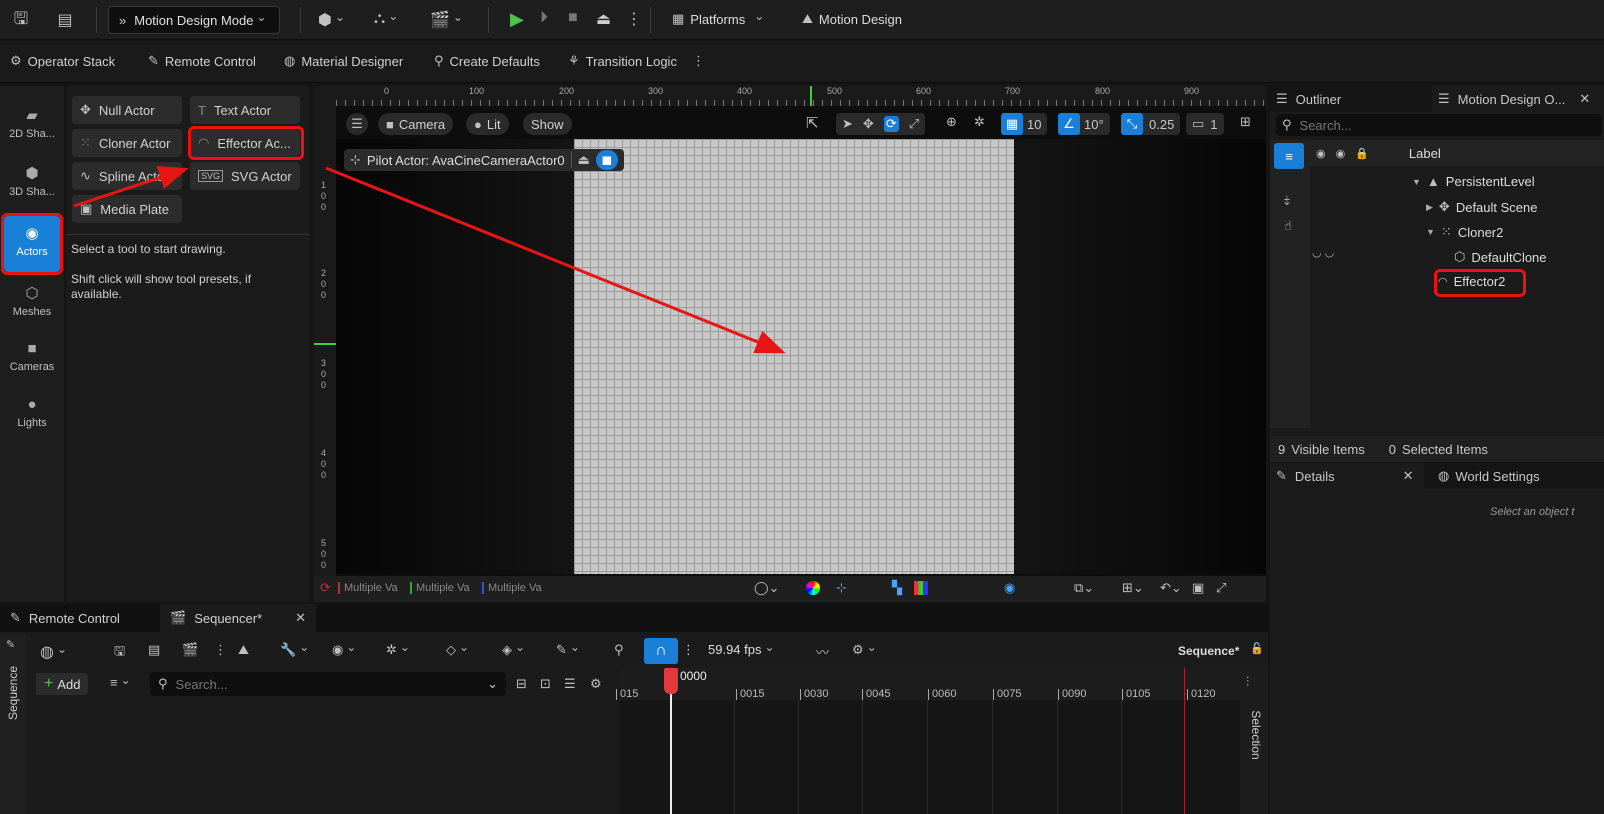 This screenshot has width=1604, height=814. What do you see at coordinates (1457, 153) in the screenshot?
I see `outliner-header: ◉ ◉ 🔒 Label` at bounding box center [1457, 153].